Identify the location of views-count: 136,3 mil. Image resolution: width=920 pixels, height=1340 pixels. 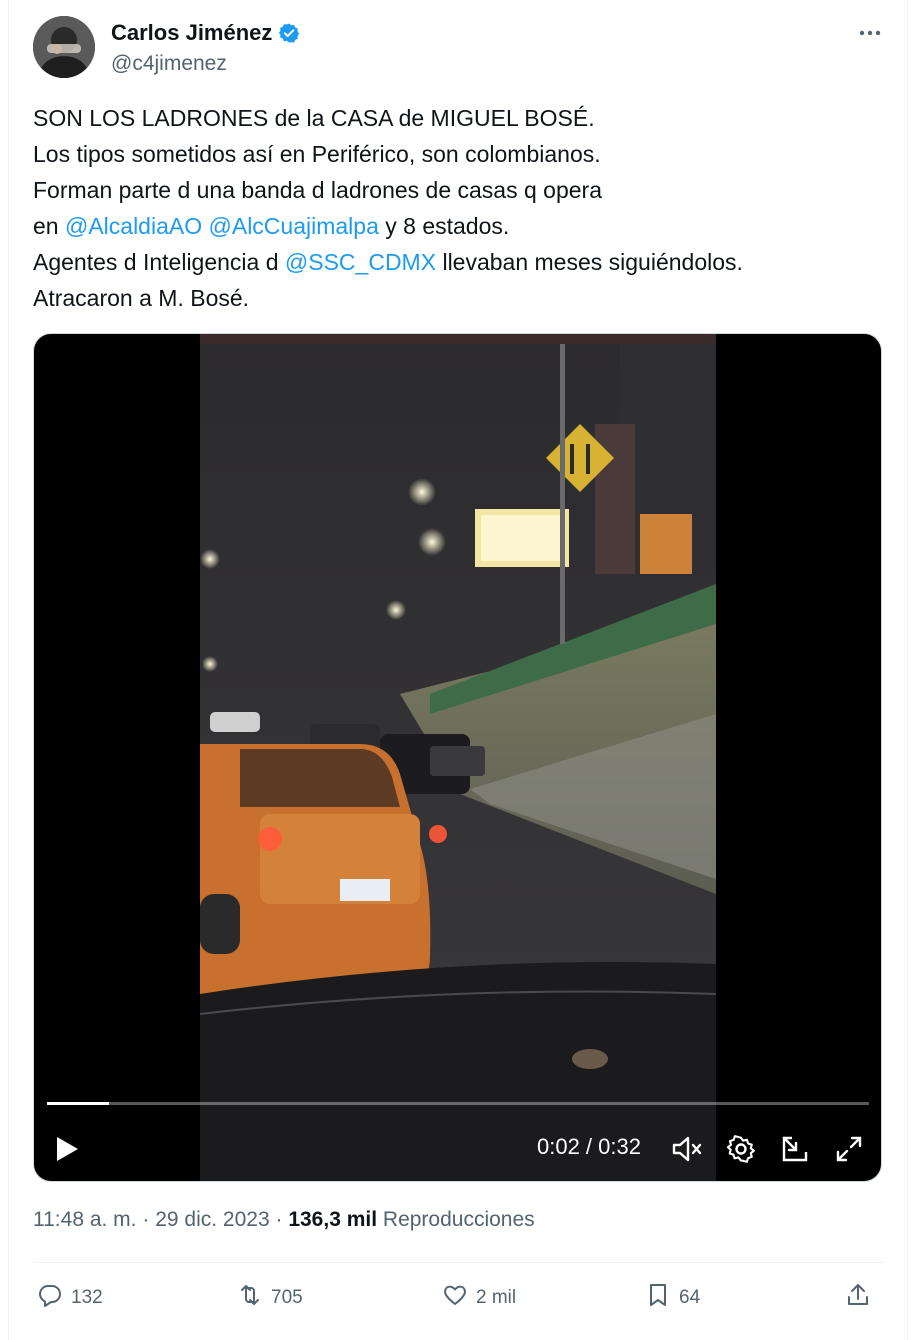
(333, 1219).